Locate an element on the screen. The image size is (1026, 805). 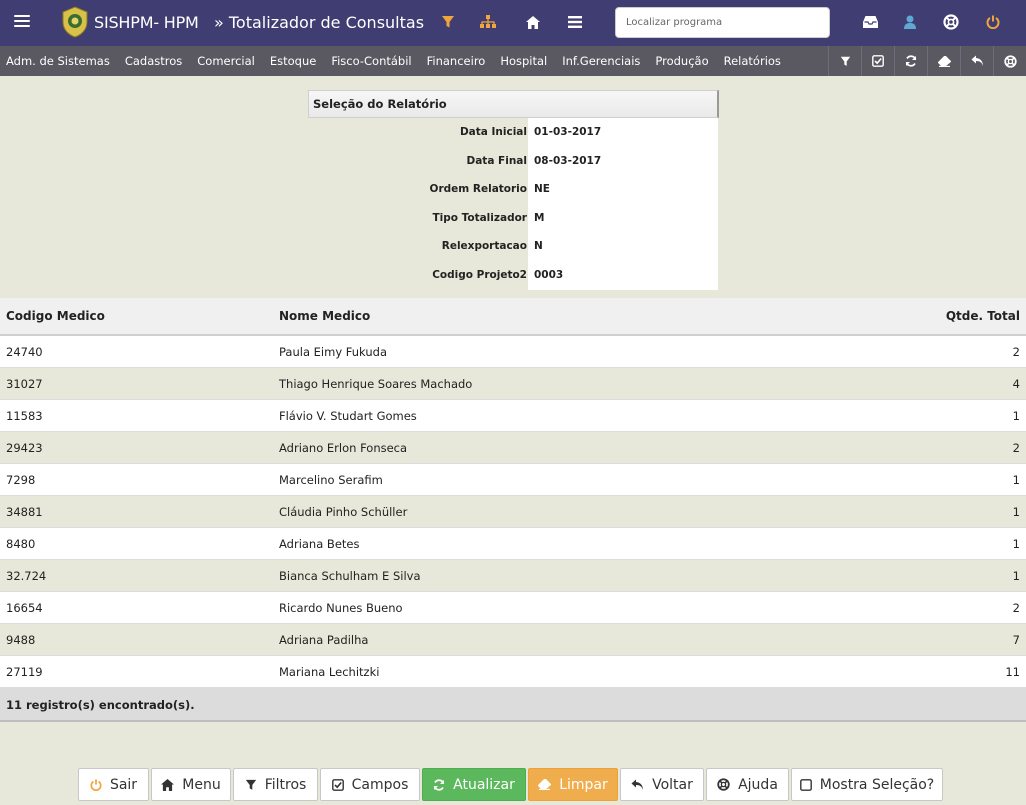
cell-qtde: 2 is located at coordinates (1016, 448).